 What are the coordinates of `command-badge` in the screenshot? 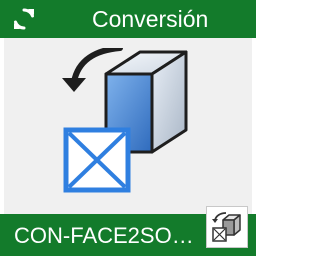 It's located at (227, 227).